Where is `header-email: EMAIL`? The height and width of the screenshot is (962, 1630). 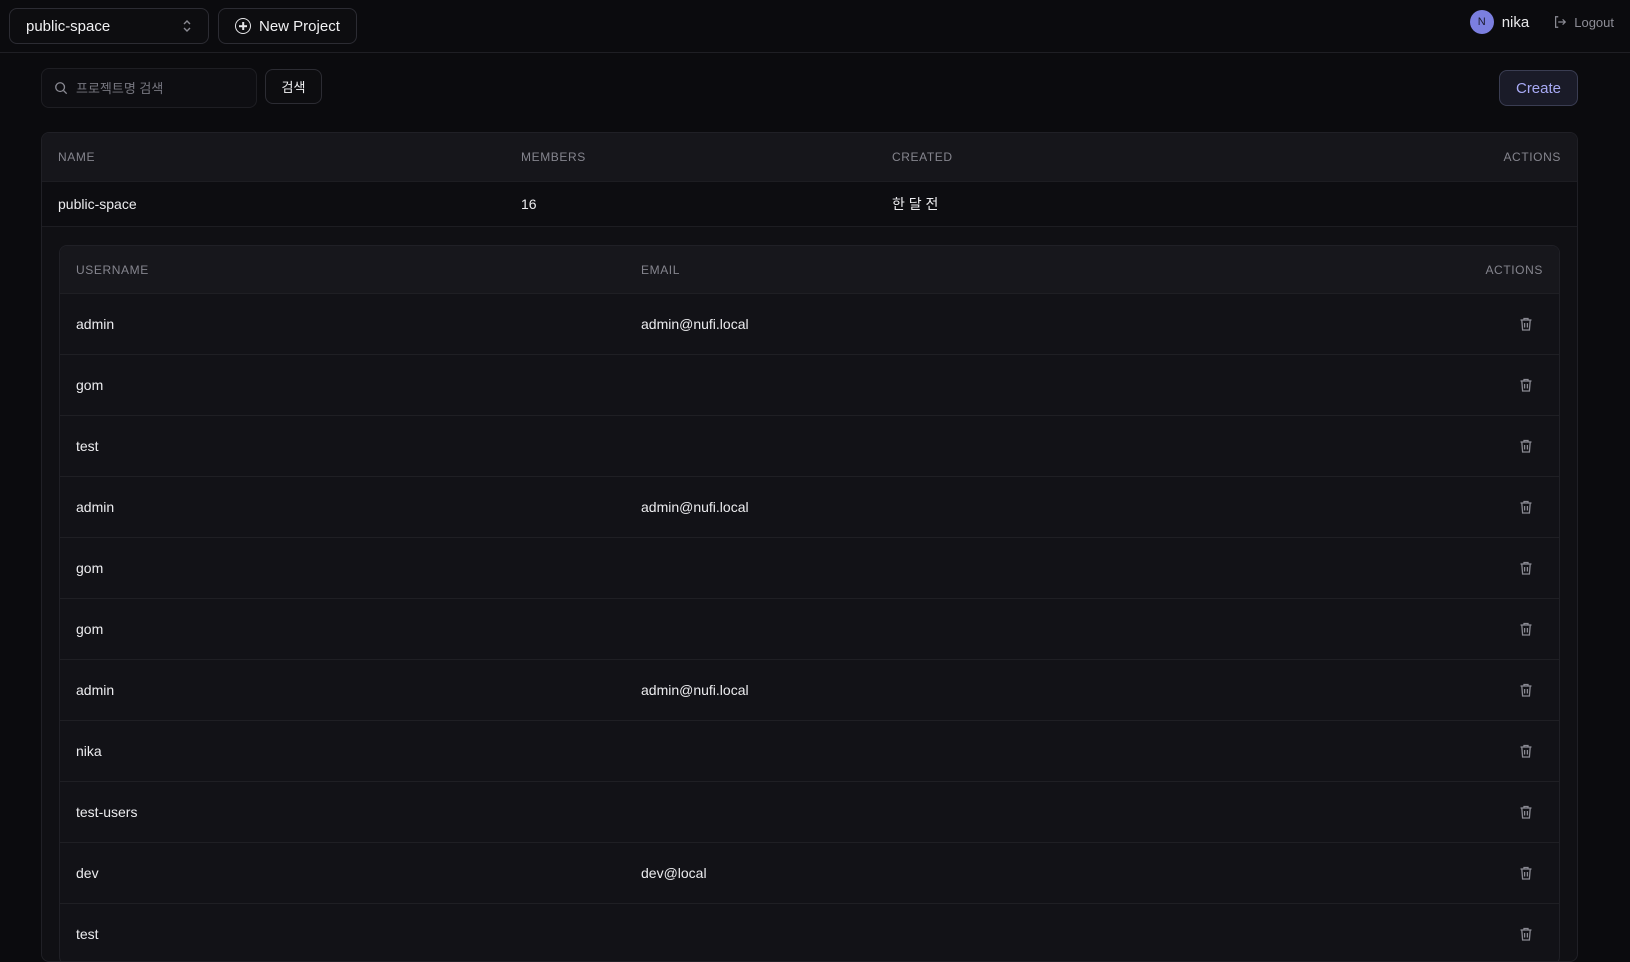 header-email: EMAIL is located at coordinates (661, 269).